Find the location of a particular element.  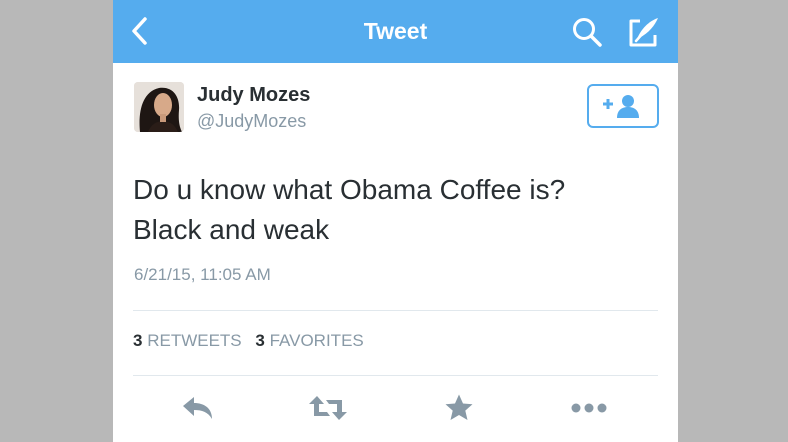

user-name: Judy Mozes is located at coordinates (253, 95).